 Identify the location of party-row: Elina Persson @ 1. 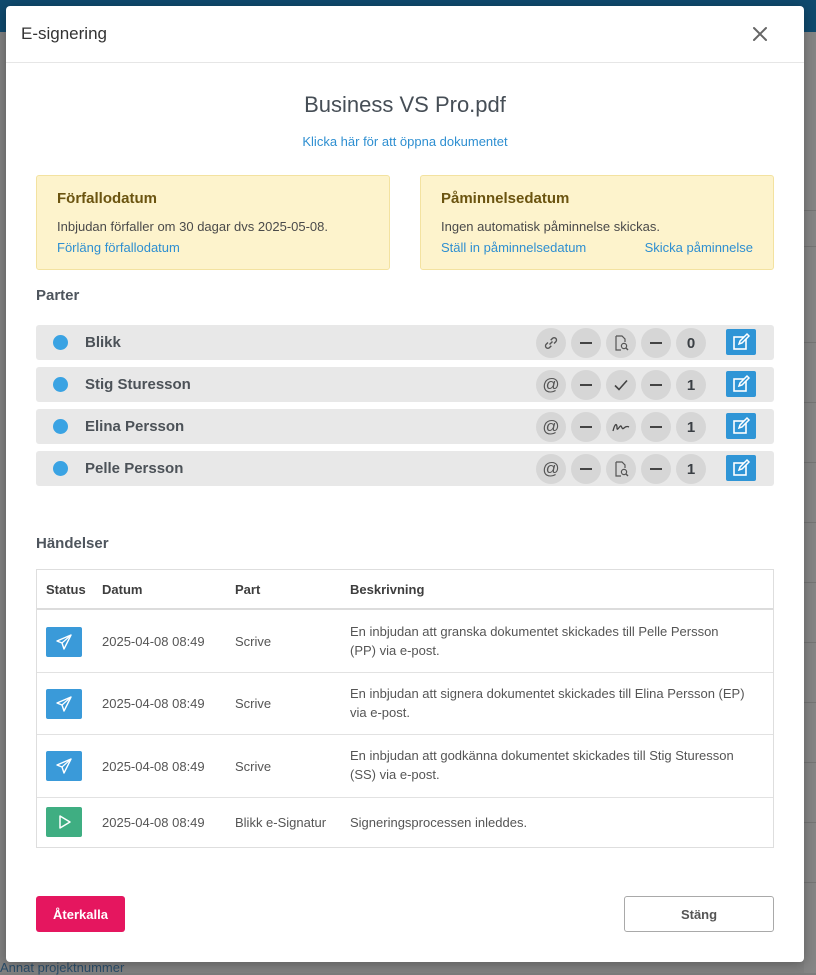
(405, 426).